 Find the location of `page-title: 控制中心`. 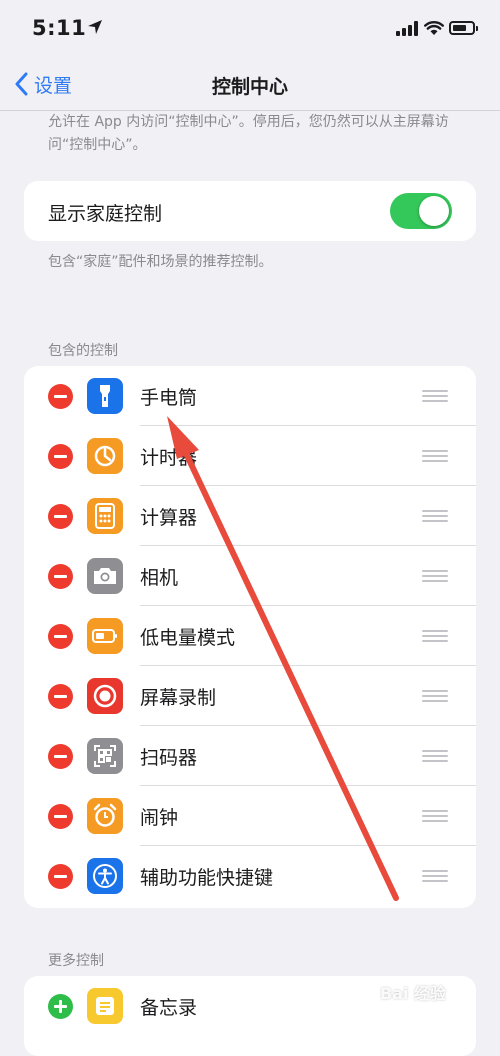

page-title: 控制中心 is located at coordinates (249, 87).